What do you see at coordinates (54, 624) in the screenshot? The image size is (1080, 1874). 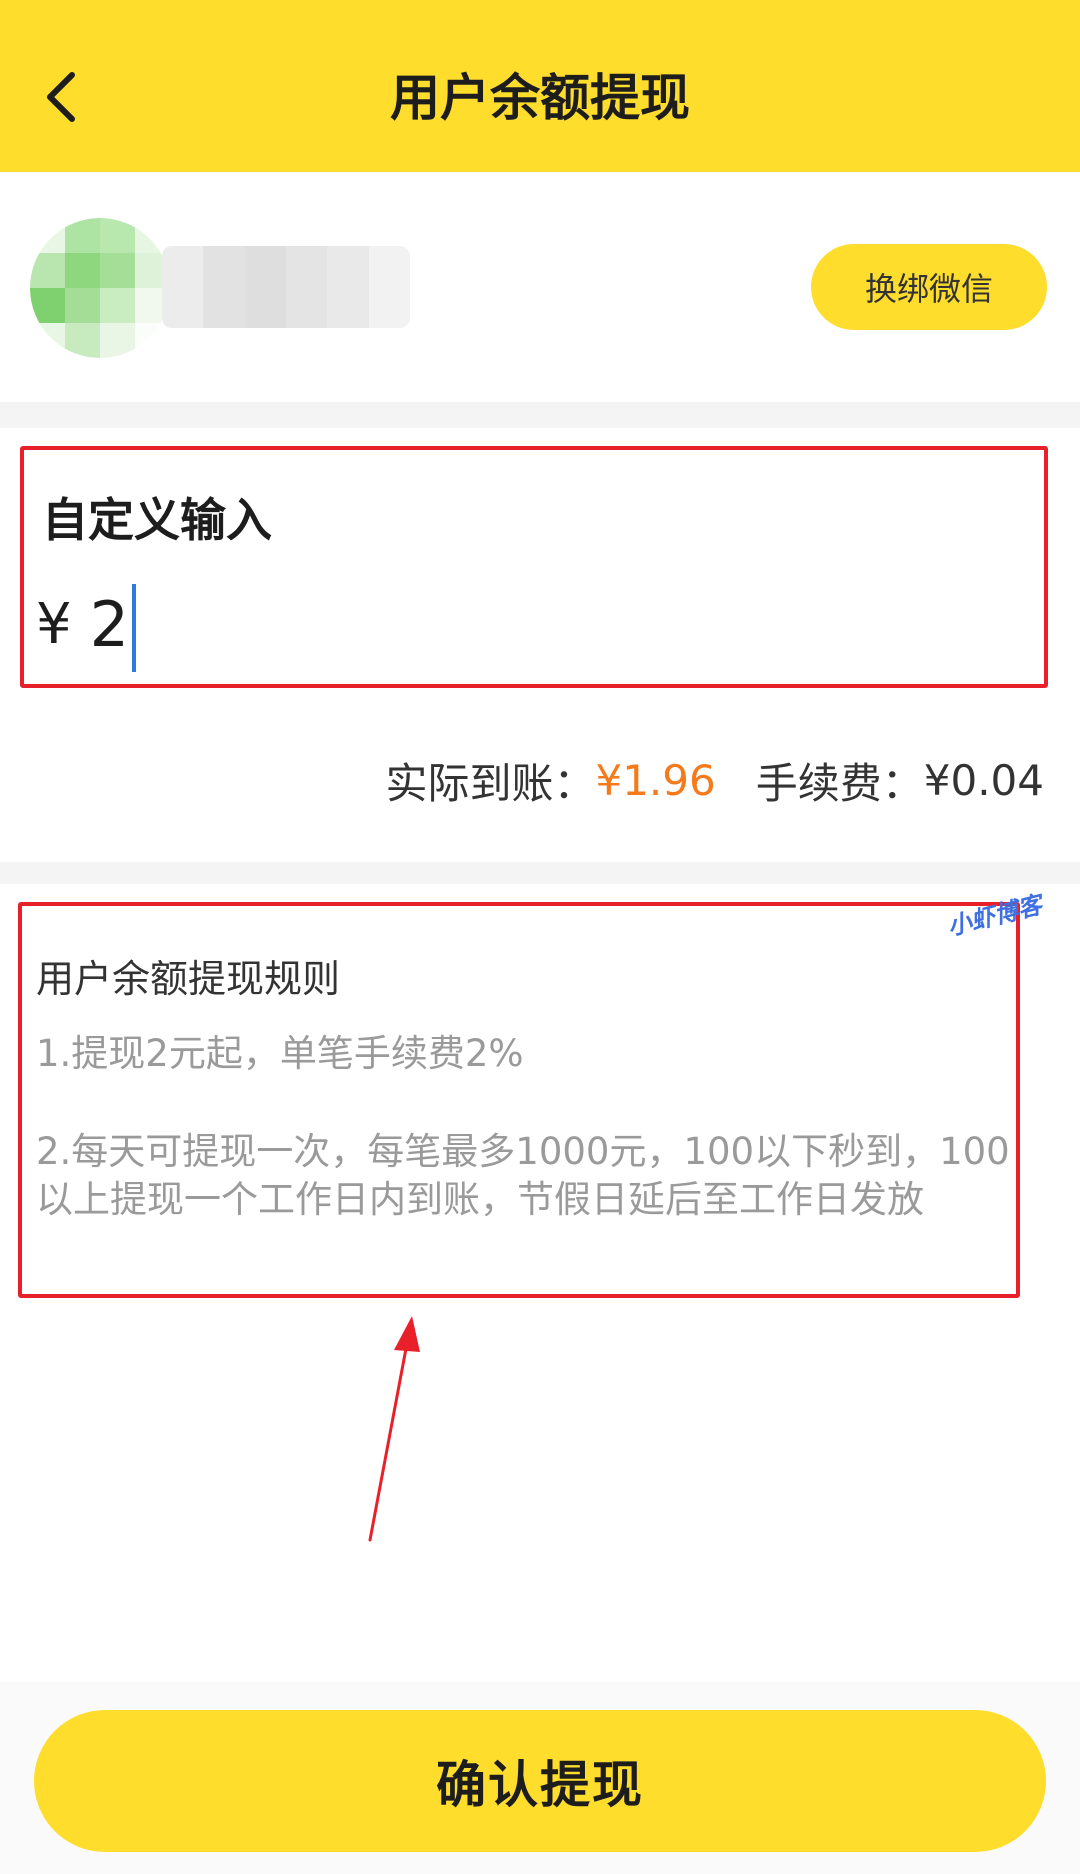 I see `currency-symbol: ¥` at bounding box center [54, 624].